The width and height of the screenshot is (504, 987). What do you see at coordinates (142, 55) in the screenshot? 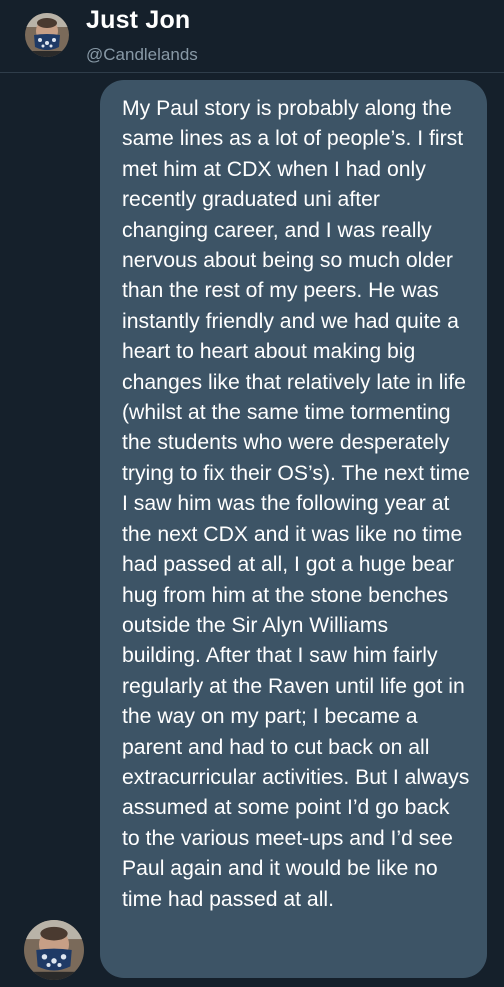
I see `sender-handle: @Candlelands` at bounding box center [142, 55].